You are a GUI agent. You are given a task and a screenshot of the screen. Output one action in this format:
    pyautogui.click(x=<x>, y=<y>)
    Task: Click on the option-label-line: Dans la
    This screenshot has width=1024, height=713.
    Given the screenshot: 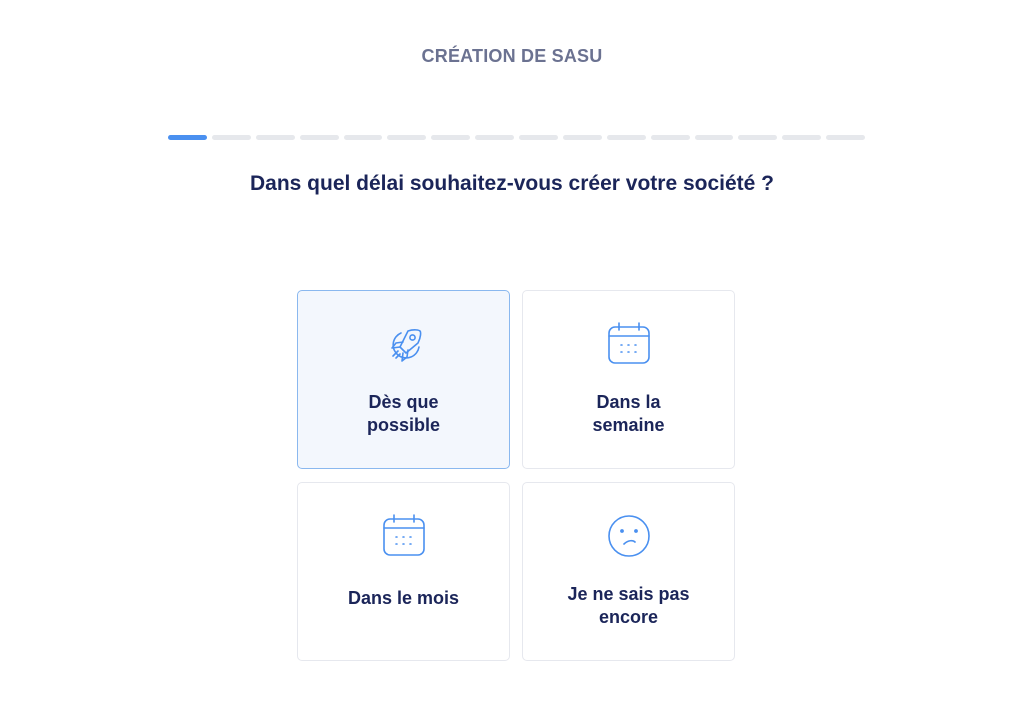 What is the action you would take?
    pyautogui.click(x=628, y=402)
    